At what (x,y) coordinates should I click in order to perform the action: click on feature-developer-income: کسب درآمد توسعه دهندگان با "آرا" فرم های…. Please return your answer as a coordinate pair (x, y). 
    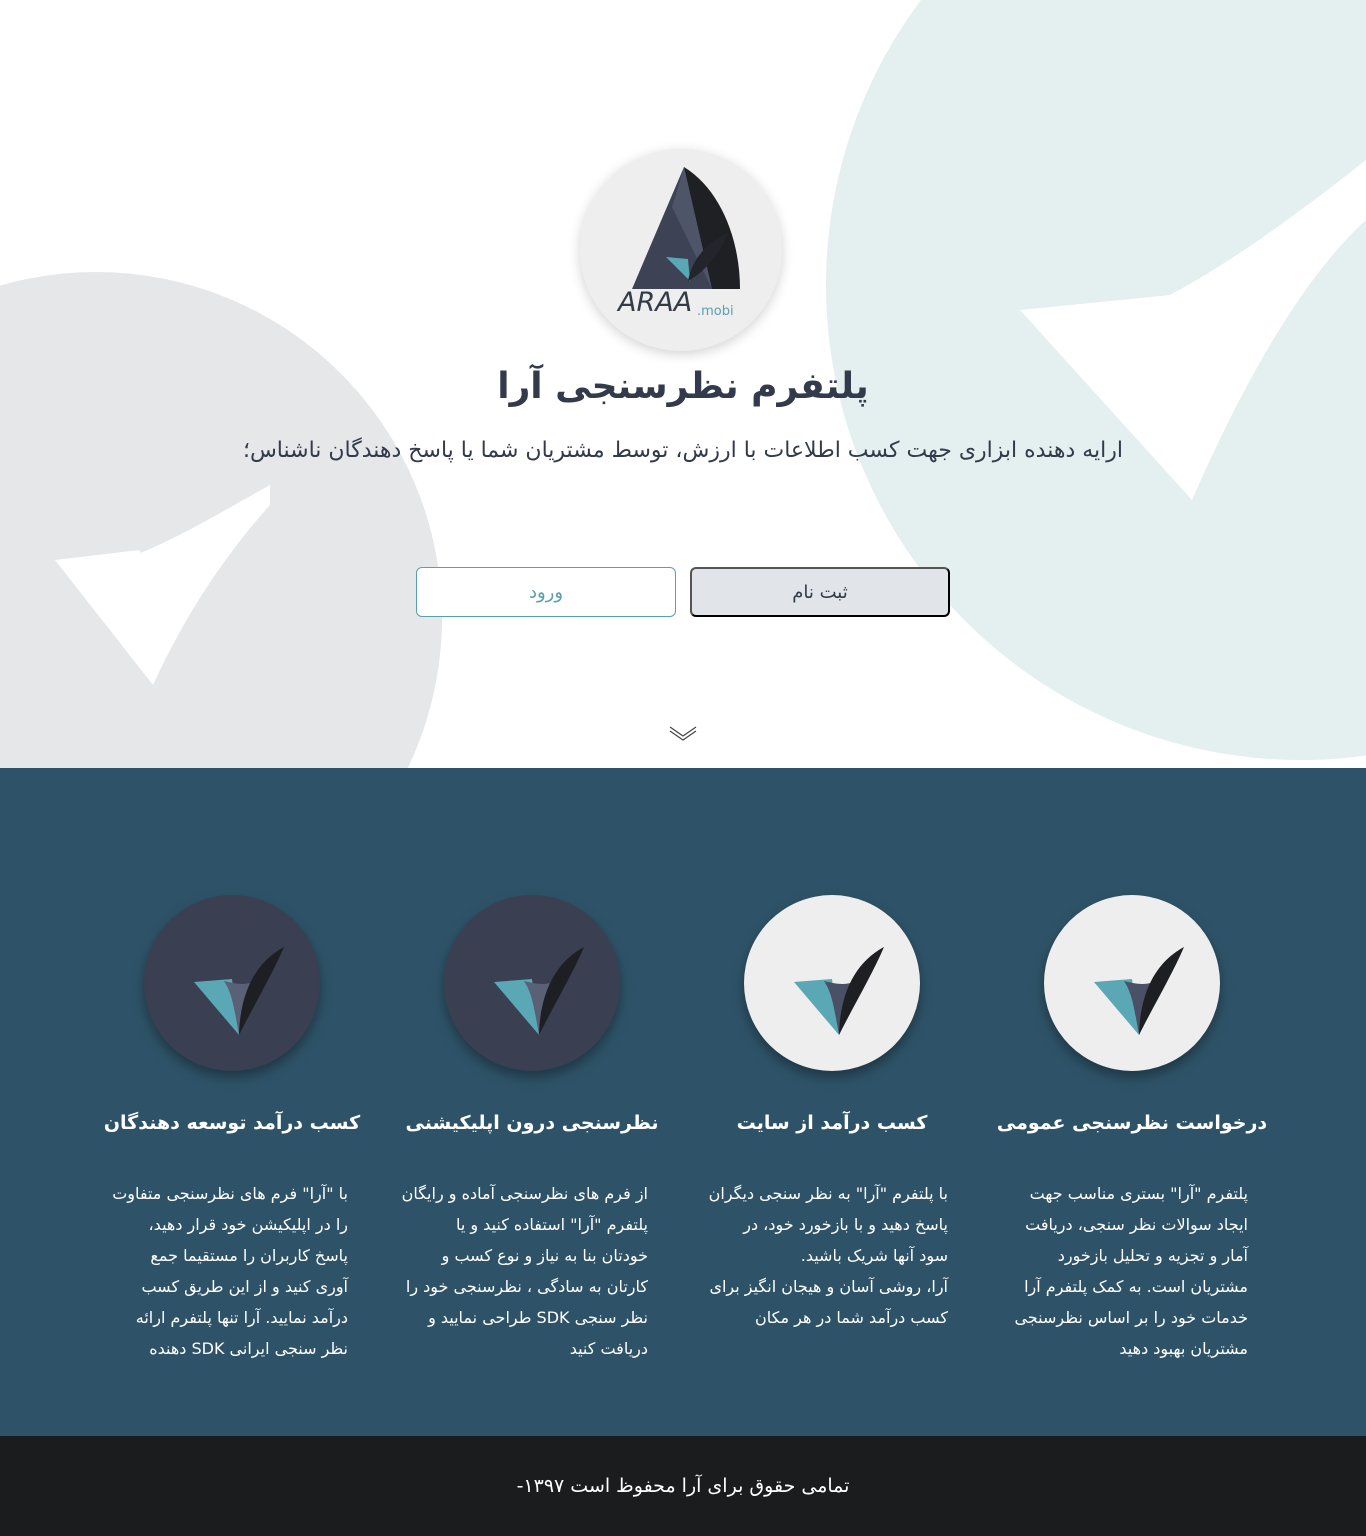
    Looking at the image, I should click on (232, 1102).